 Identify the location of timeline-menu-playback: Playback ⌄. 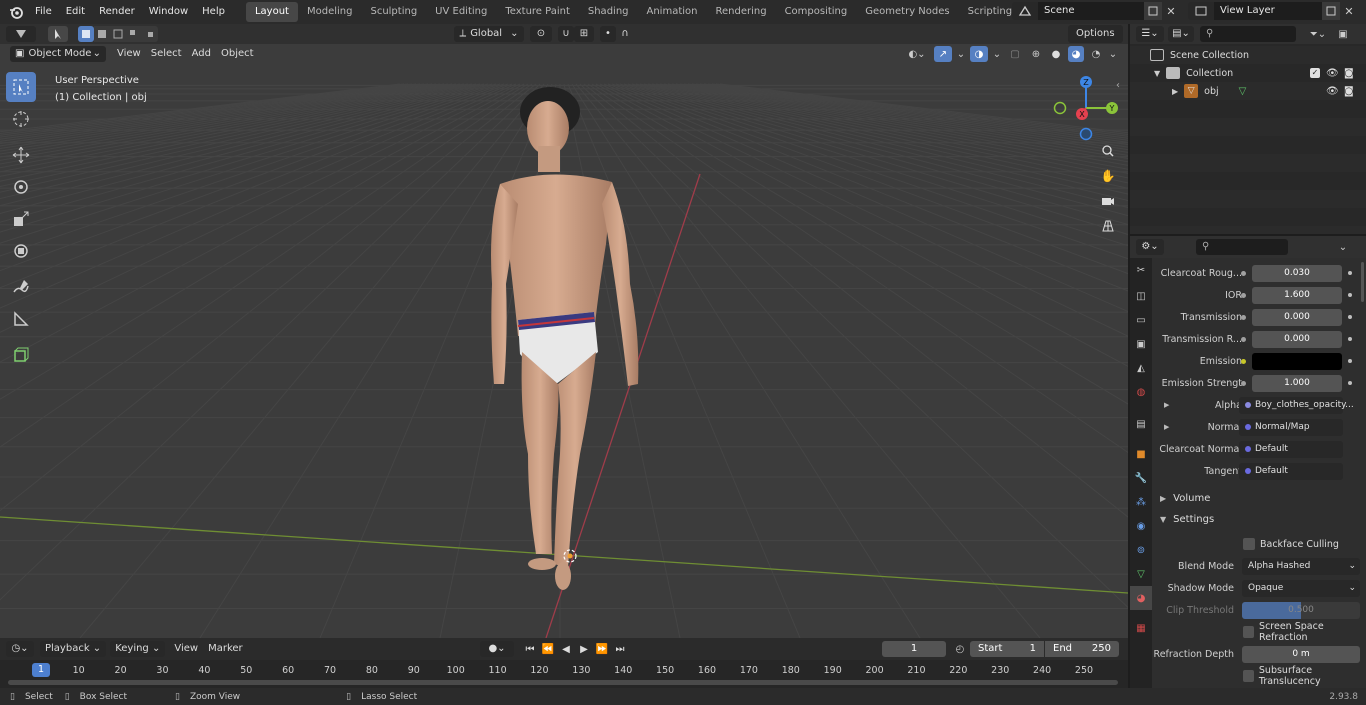
(73, 649).